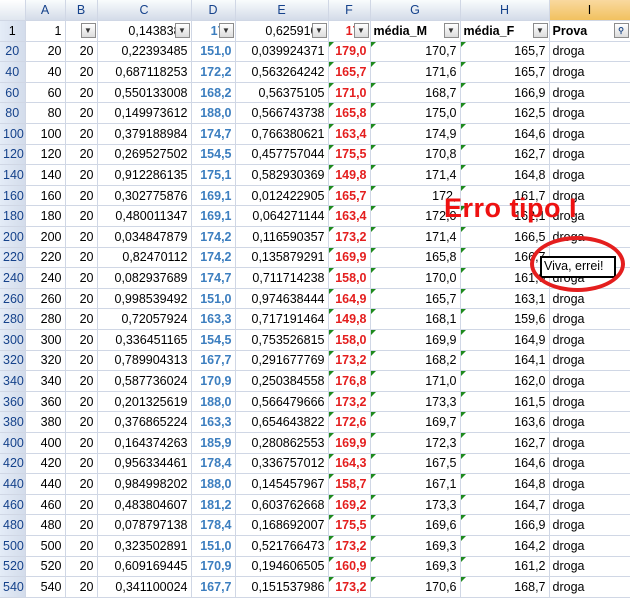 The image size is (630, 612). I want to click on cell-g: 170,0, so click(415, 278).